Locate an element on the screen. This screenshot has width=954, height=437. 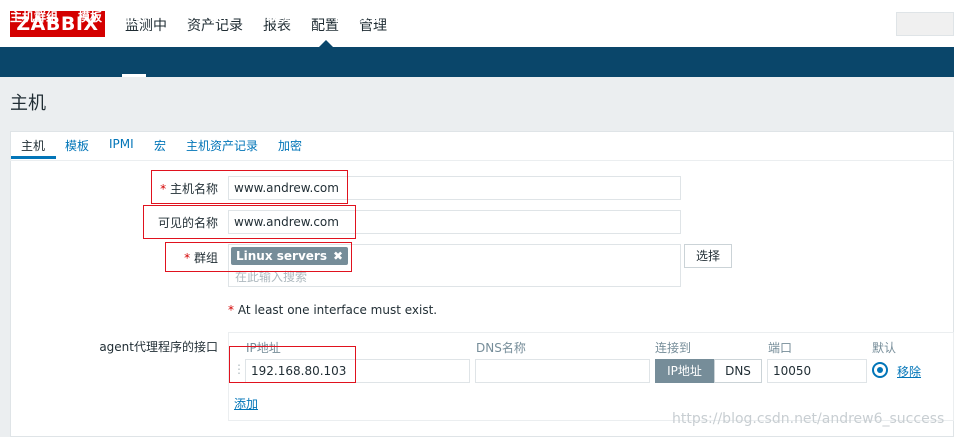
tab-bar is located at coordinates (482, 146).